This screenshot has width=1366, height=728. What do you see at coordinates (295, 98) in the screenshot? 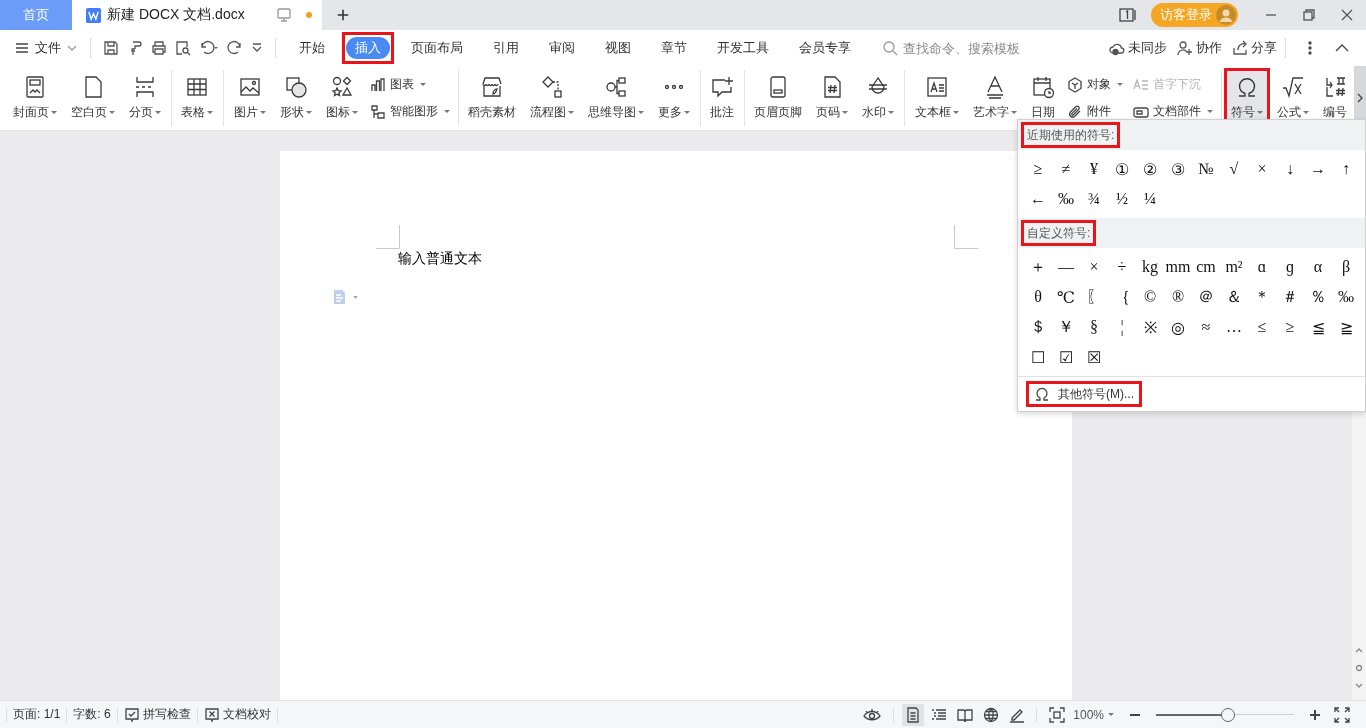
I see `ribbon-button: 形状` at bounding box center [295, 98].